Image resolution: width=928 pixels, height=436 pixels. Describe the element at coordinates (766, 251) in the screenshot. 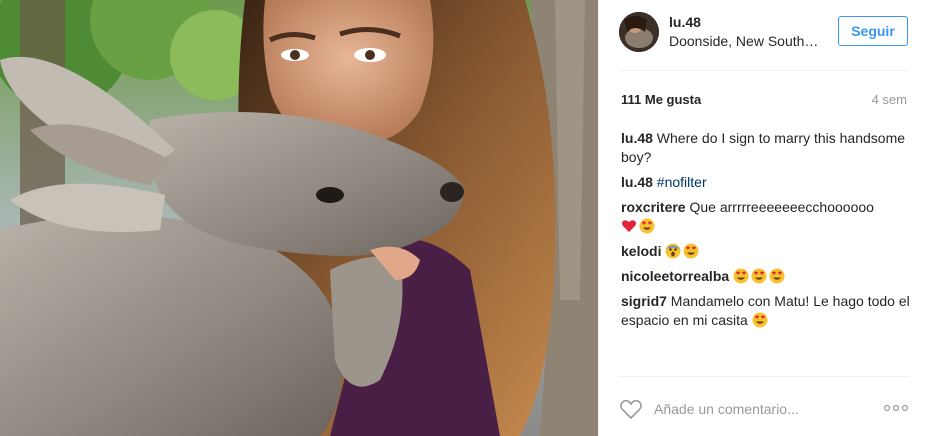

I see `comment-item: kelodi` at that location.